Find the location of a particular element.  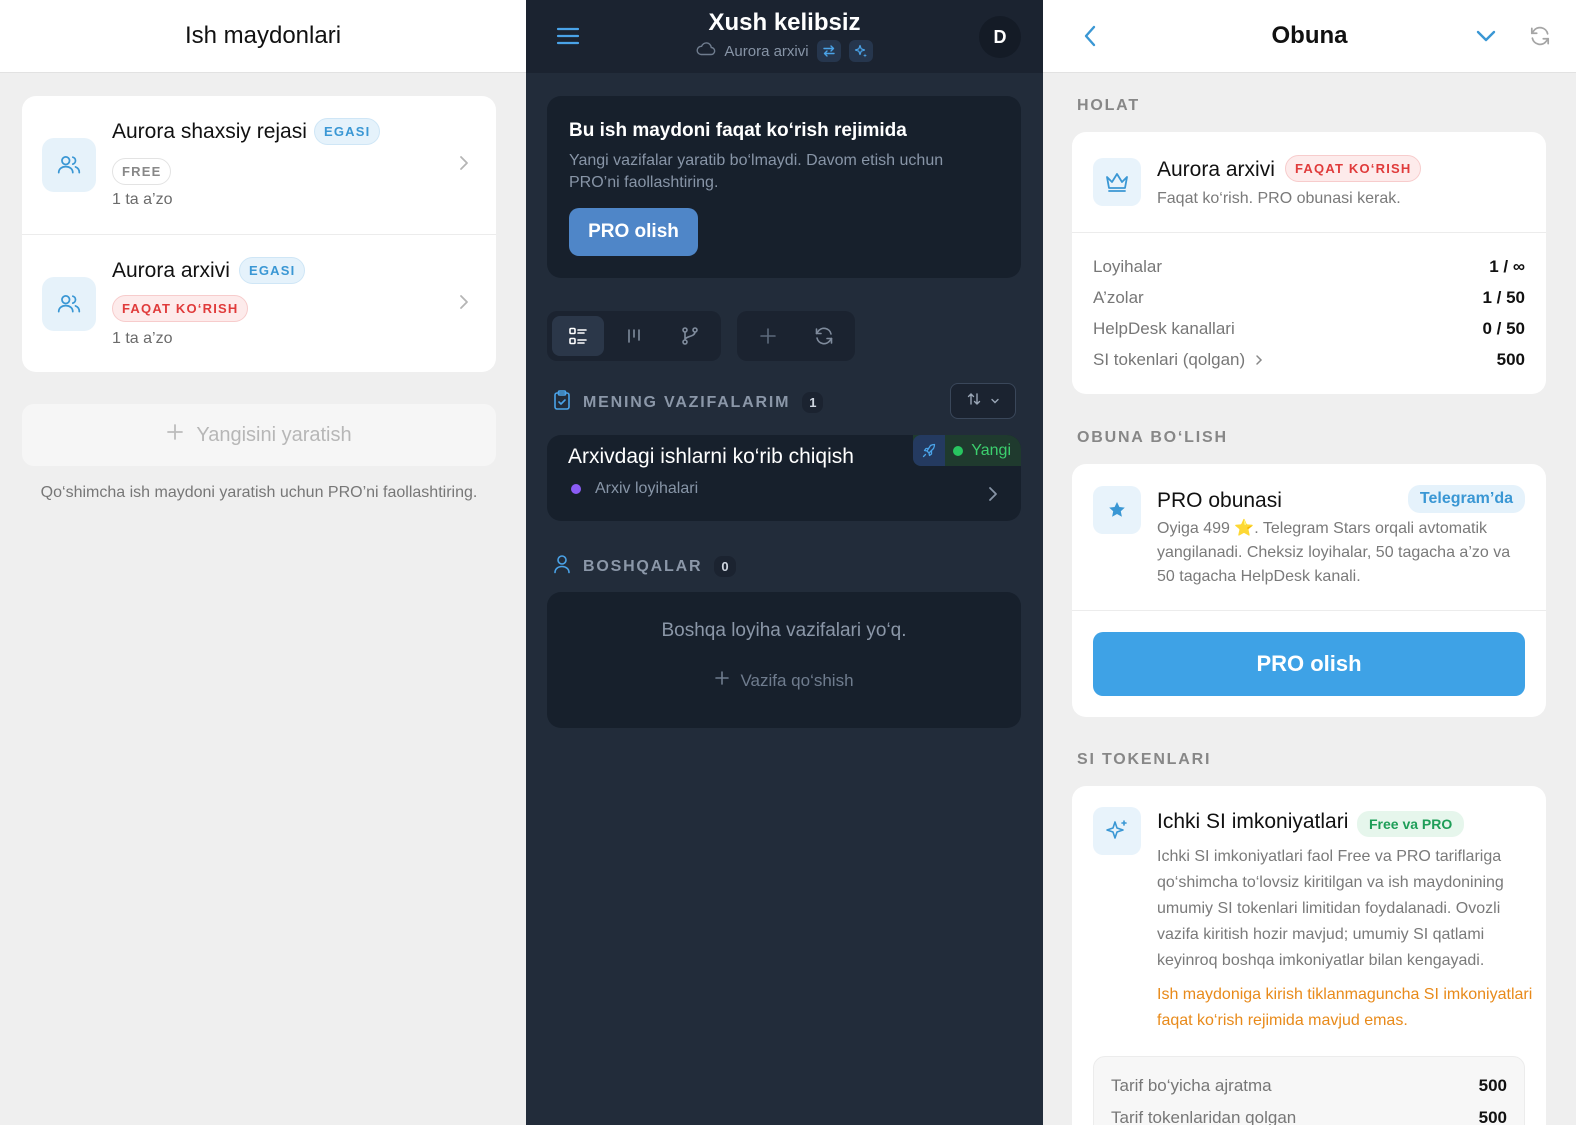

create-workspace-button: Yangisini yaratish is located at coordinates (259, 435).